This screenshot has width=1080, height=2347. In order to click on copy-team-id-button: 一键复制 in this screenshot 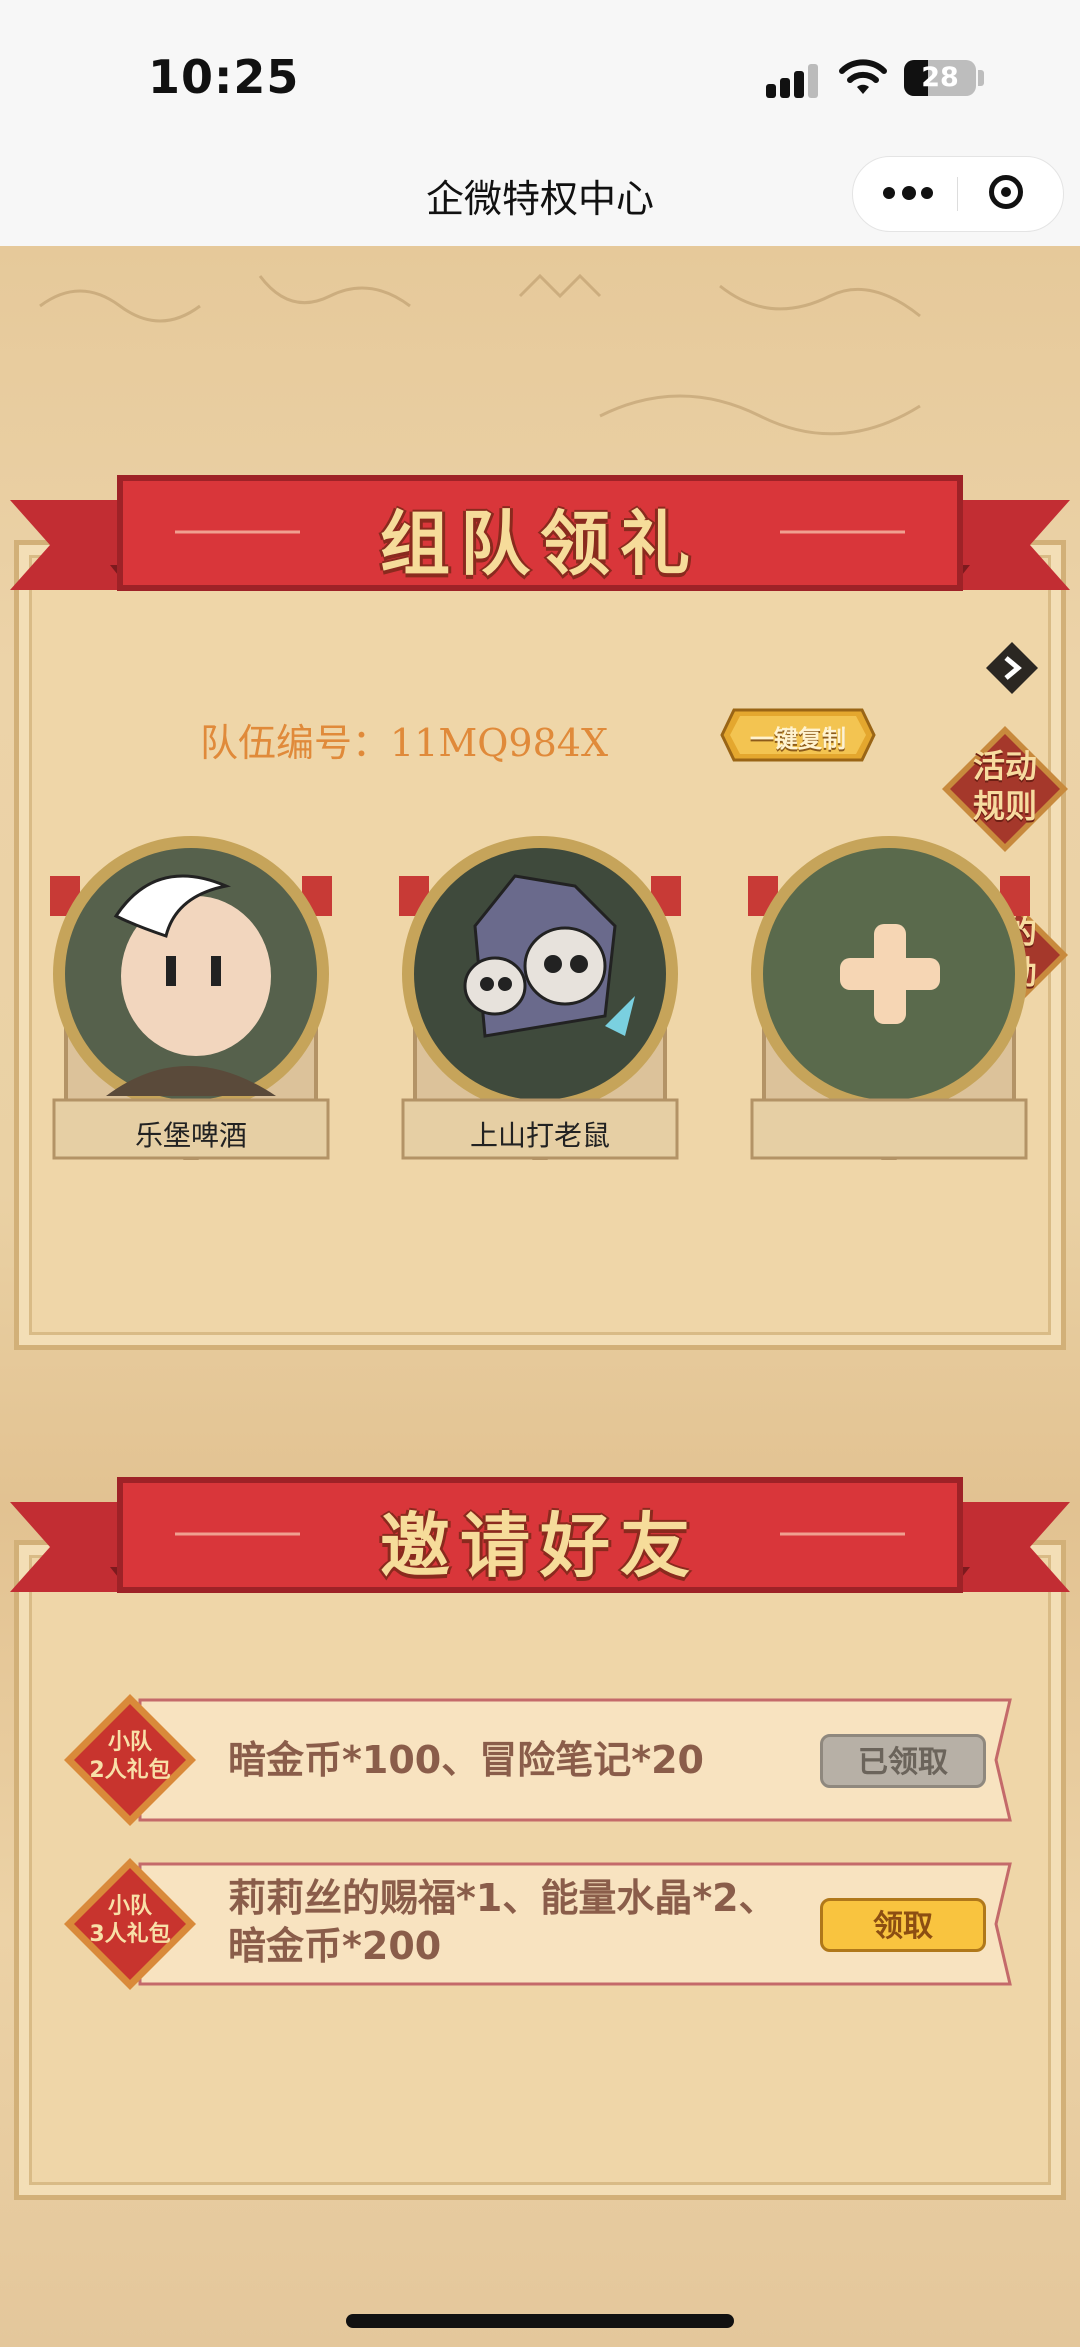, I will do `click(798, 735)`.